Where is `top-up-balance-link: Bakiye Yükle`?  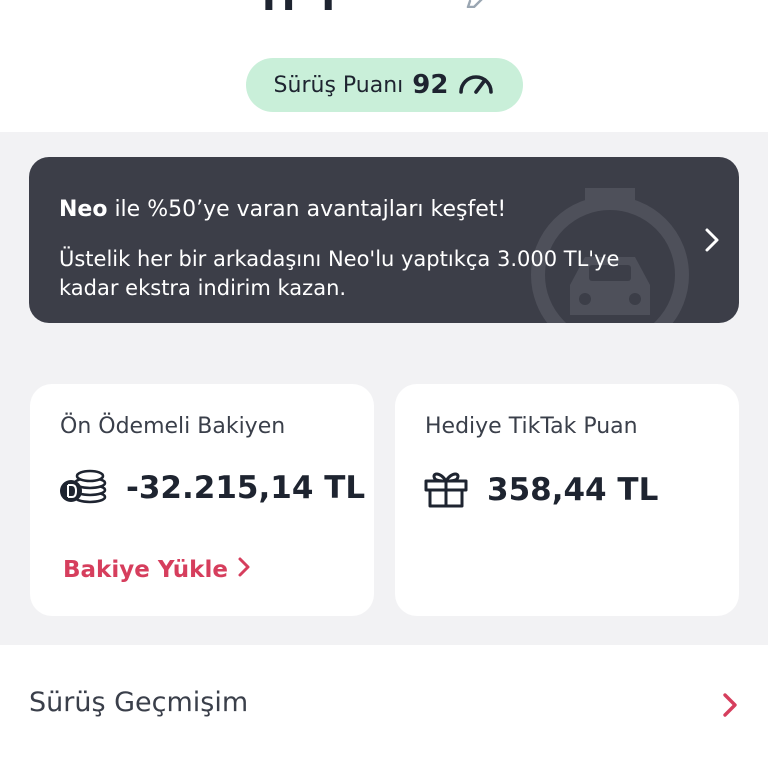
top-up-balance-link: Bakiye Yükle is located at coordinates (157, 570).